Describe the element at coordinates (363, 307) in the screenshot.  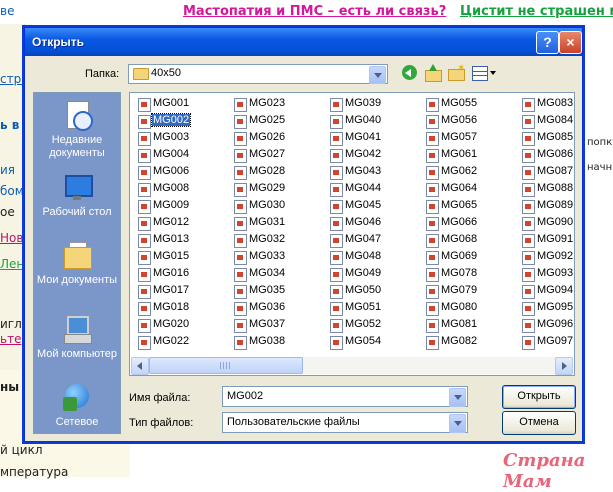
I see `file-name: MG051` at that location.